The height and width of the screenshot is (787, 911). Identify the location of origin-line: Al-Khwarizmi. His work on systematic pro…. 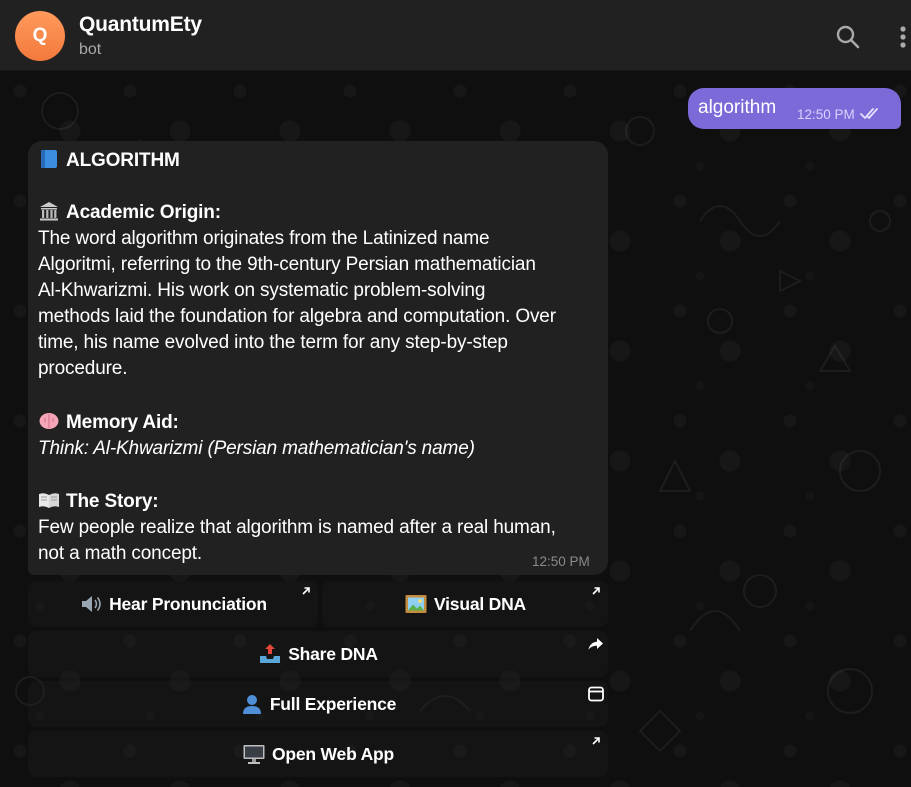
(262, 290).